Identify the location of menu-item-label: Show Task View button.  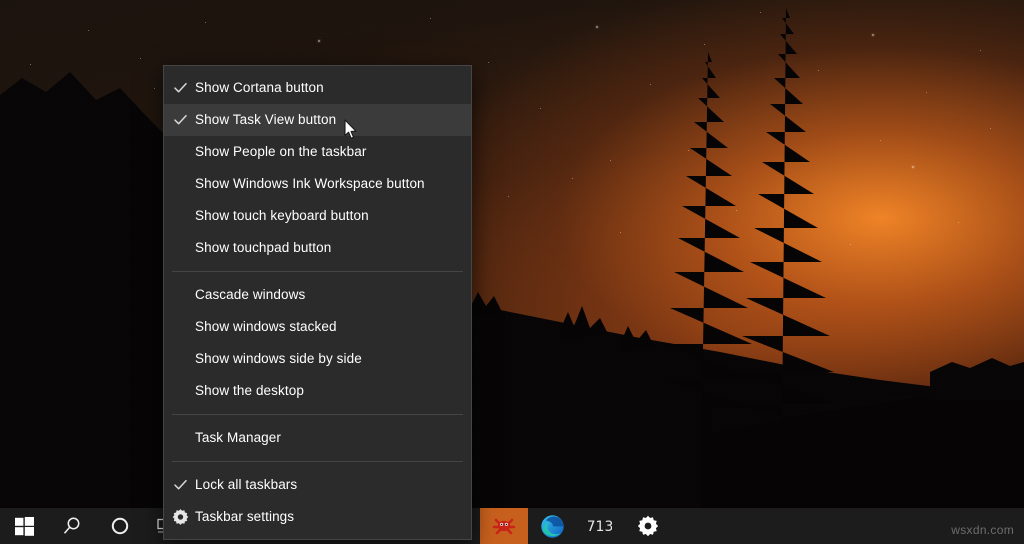
(266, 120).